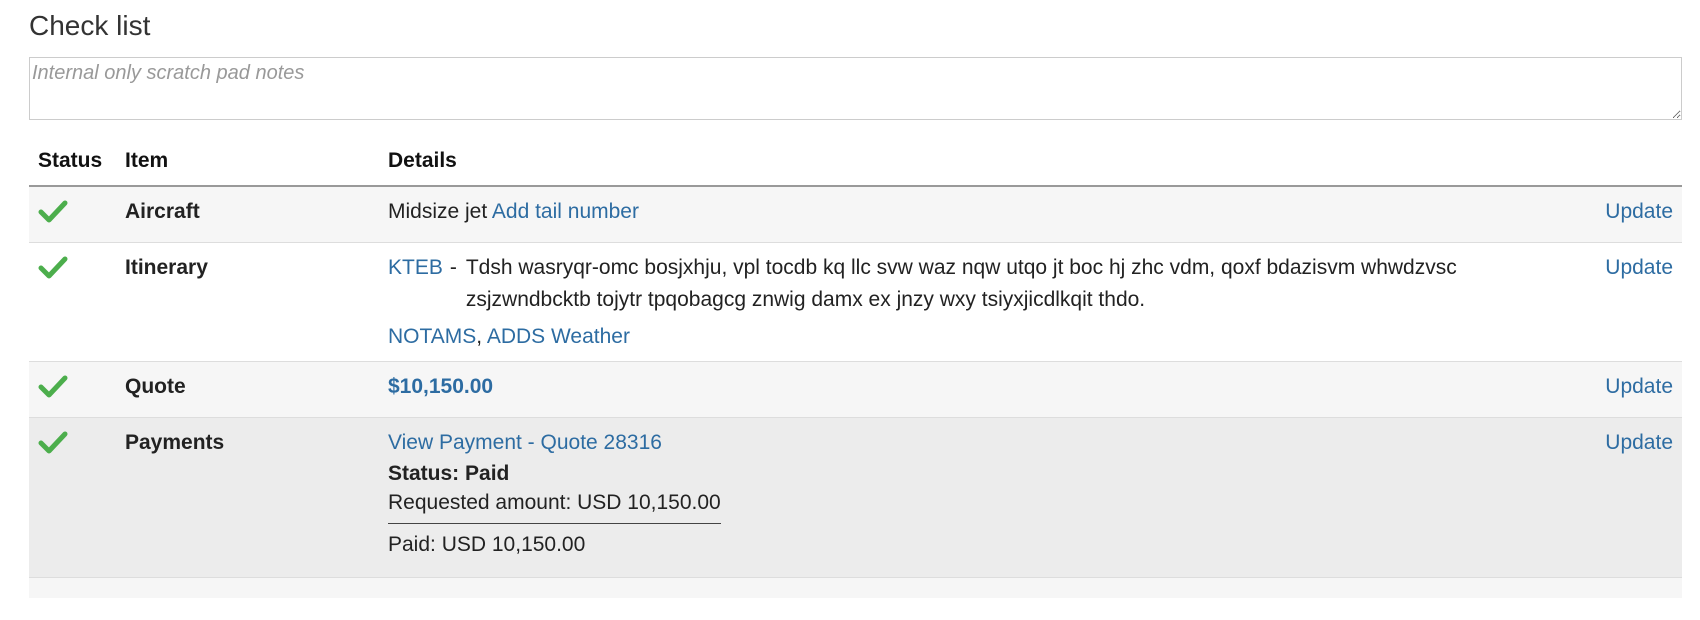  I want to click on notams-link: NOTAMS, so click(432, 336).